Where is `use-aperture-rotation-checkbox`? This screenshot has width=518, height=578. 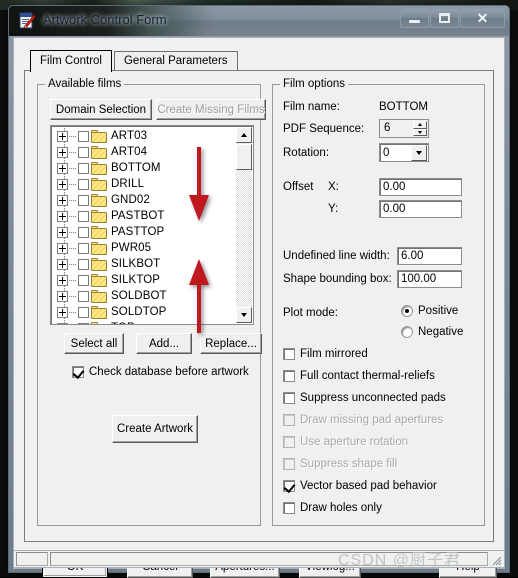
use-aperture-rotation-checkbox is located at coordinates (289, 442).